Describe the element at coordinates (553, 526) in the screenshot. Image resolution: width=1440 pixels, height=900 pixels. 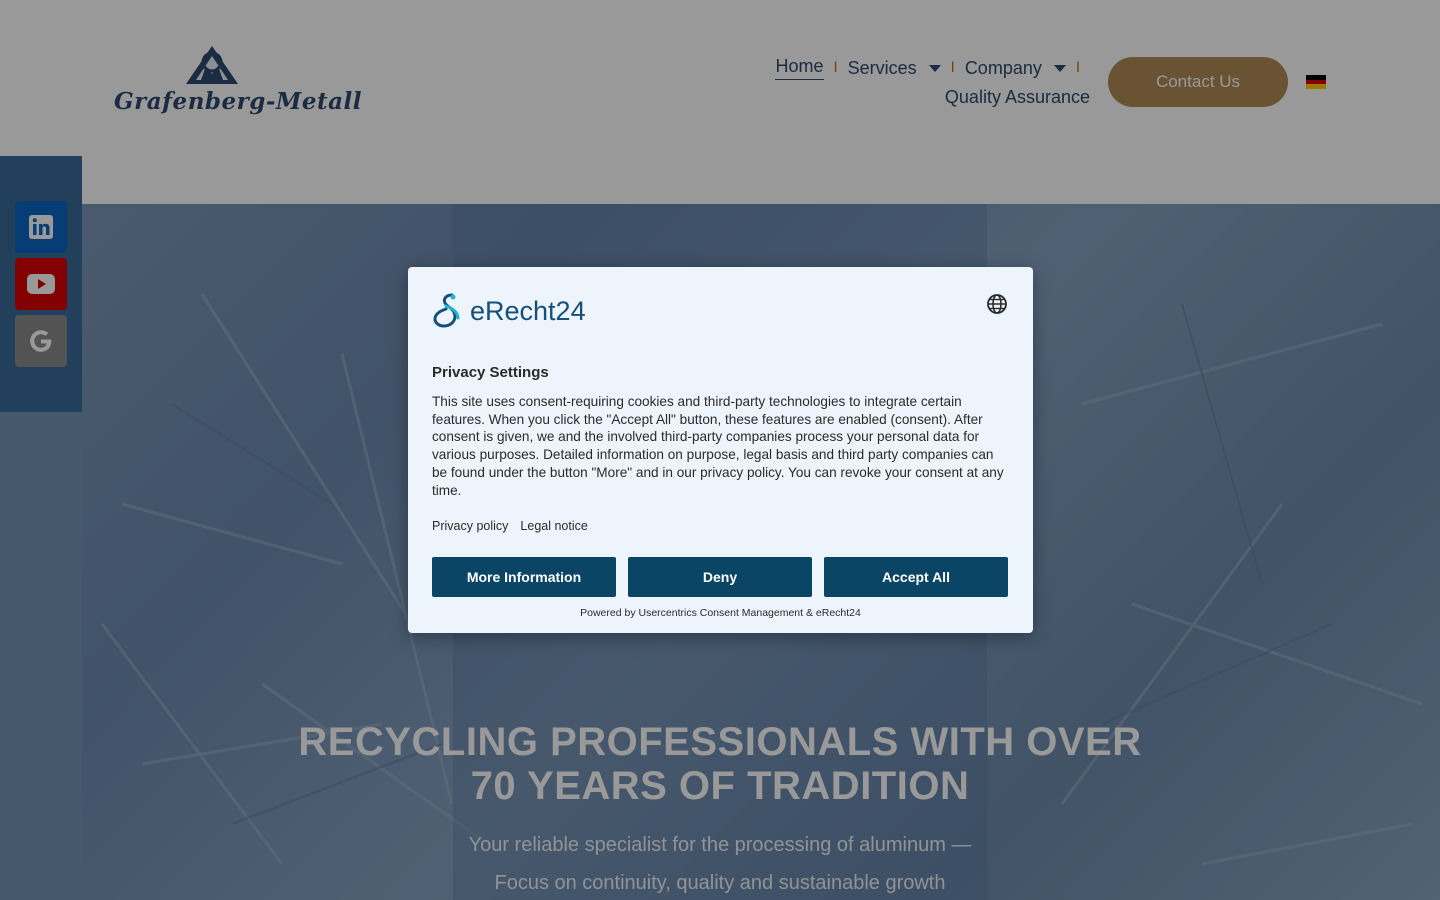
I see `legal-notice-link: Legal notice` at that location.